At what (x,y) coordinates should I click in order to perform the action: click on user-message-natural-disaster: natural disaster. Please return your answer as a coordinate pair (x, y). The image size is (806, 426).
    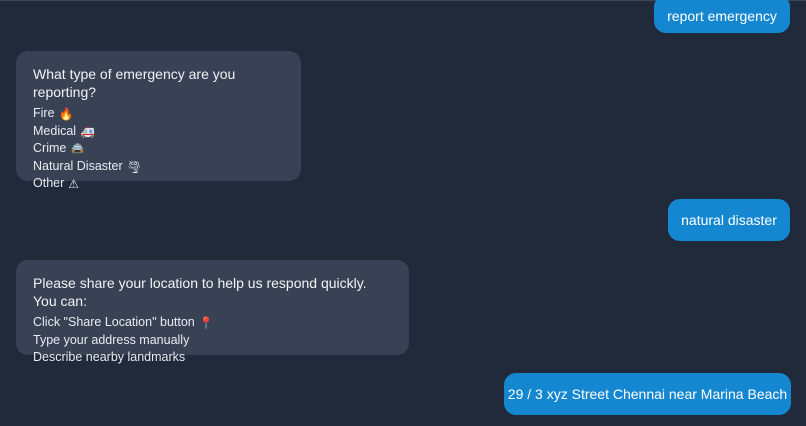
    Looking at the image, I should click on (729, 220).